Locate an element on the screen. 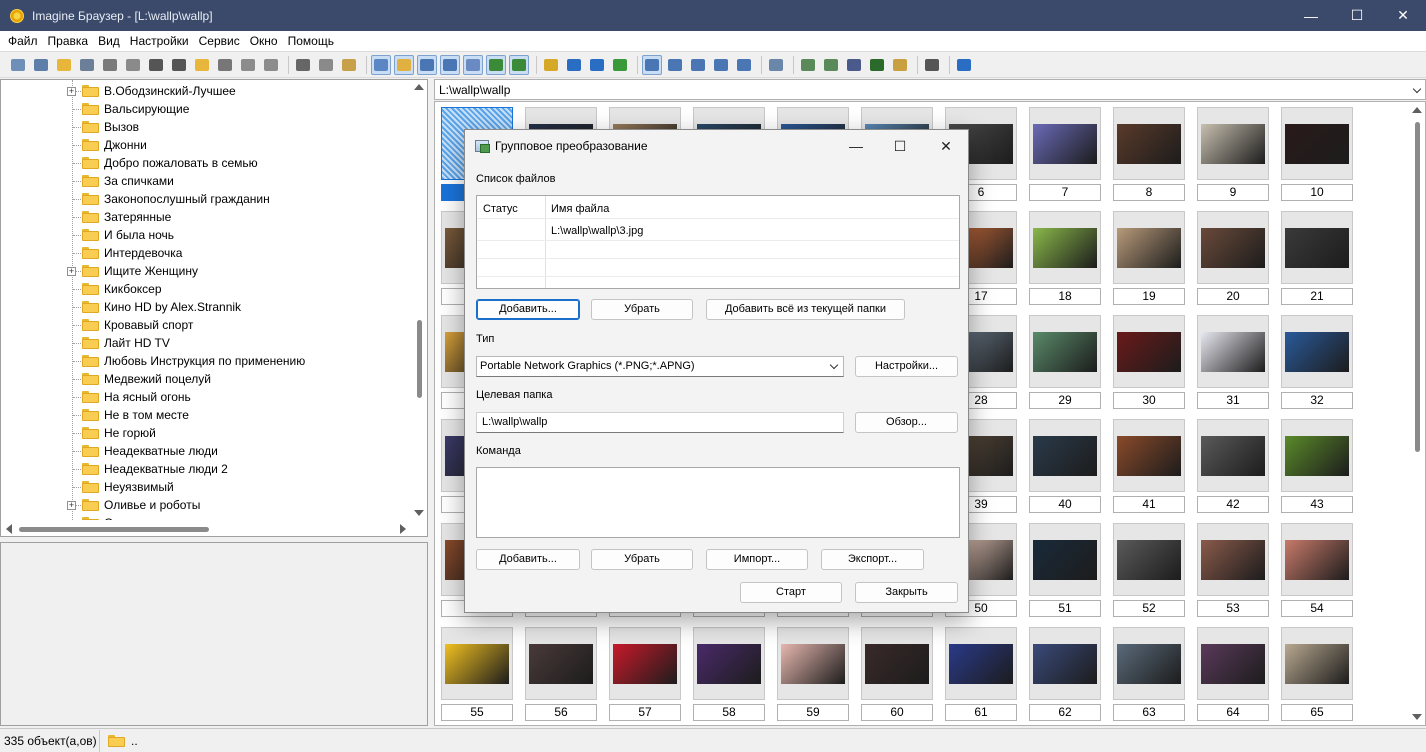  tree-item: Не в том месте is located at coordinates (206, 415).